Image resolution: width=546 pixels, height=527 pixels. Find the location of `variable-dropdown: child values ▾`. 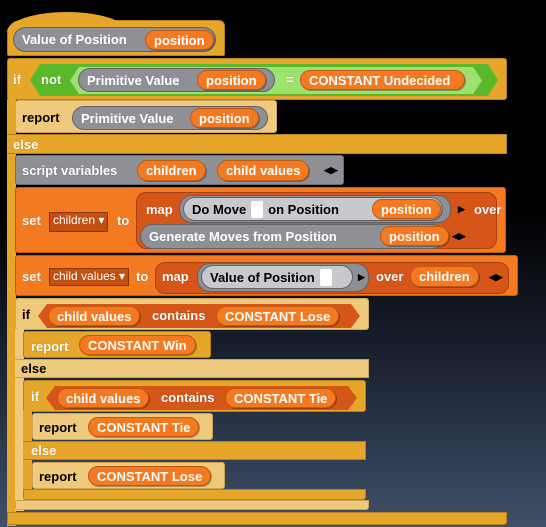

variable-dropdown: child values ▾ is located at coordinates (89, 277).